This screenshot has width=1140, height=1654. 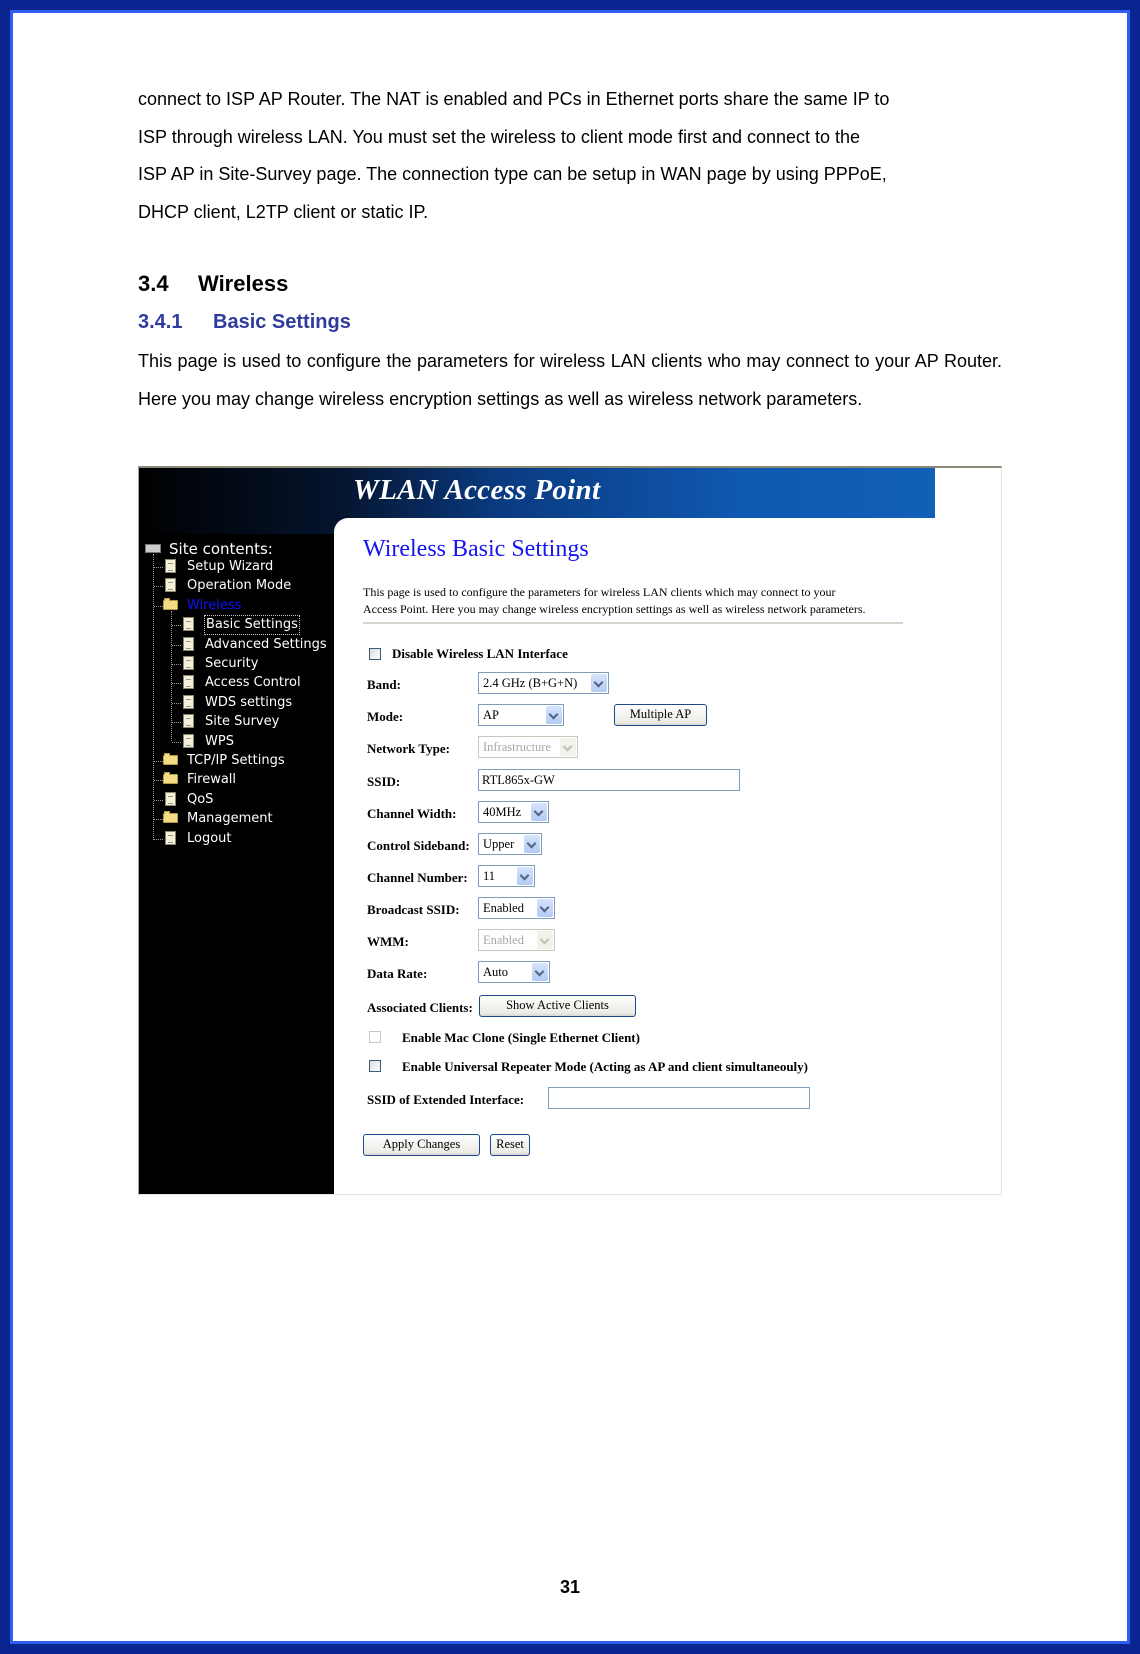 What do you see at coordinates (219, 741) in the screenshot?
I see `sidebar-item-label: WPS` at bounding box center [219, 741].